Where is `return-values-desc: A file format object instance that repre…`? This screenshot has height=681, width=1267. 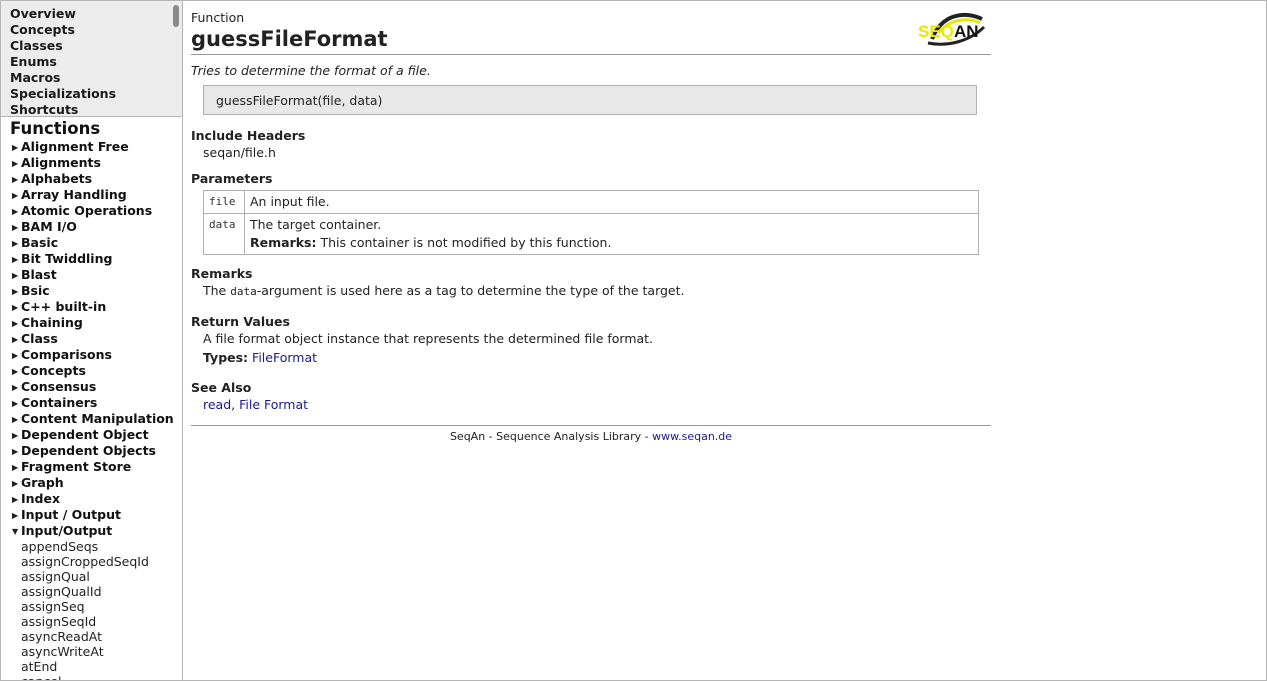
return-values-desc: A file format object instance that repre… is located at coordinates (428, 338).